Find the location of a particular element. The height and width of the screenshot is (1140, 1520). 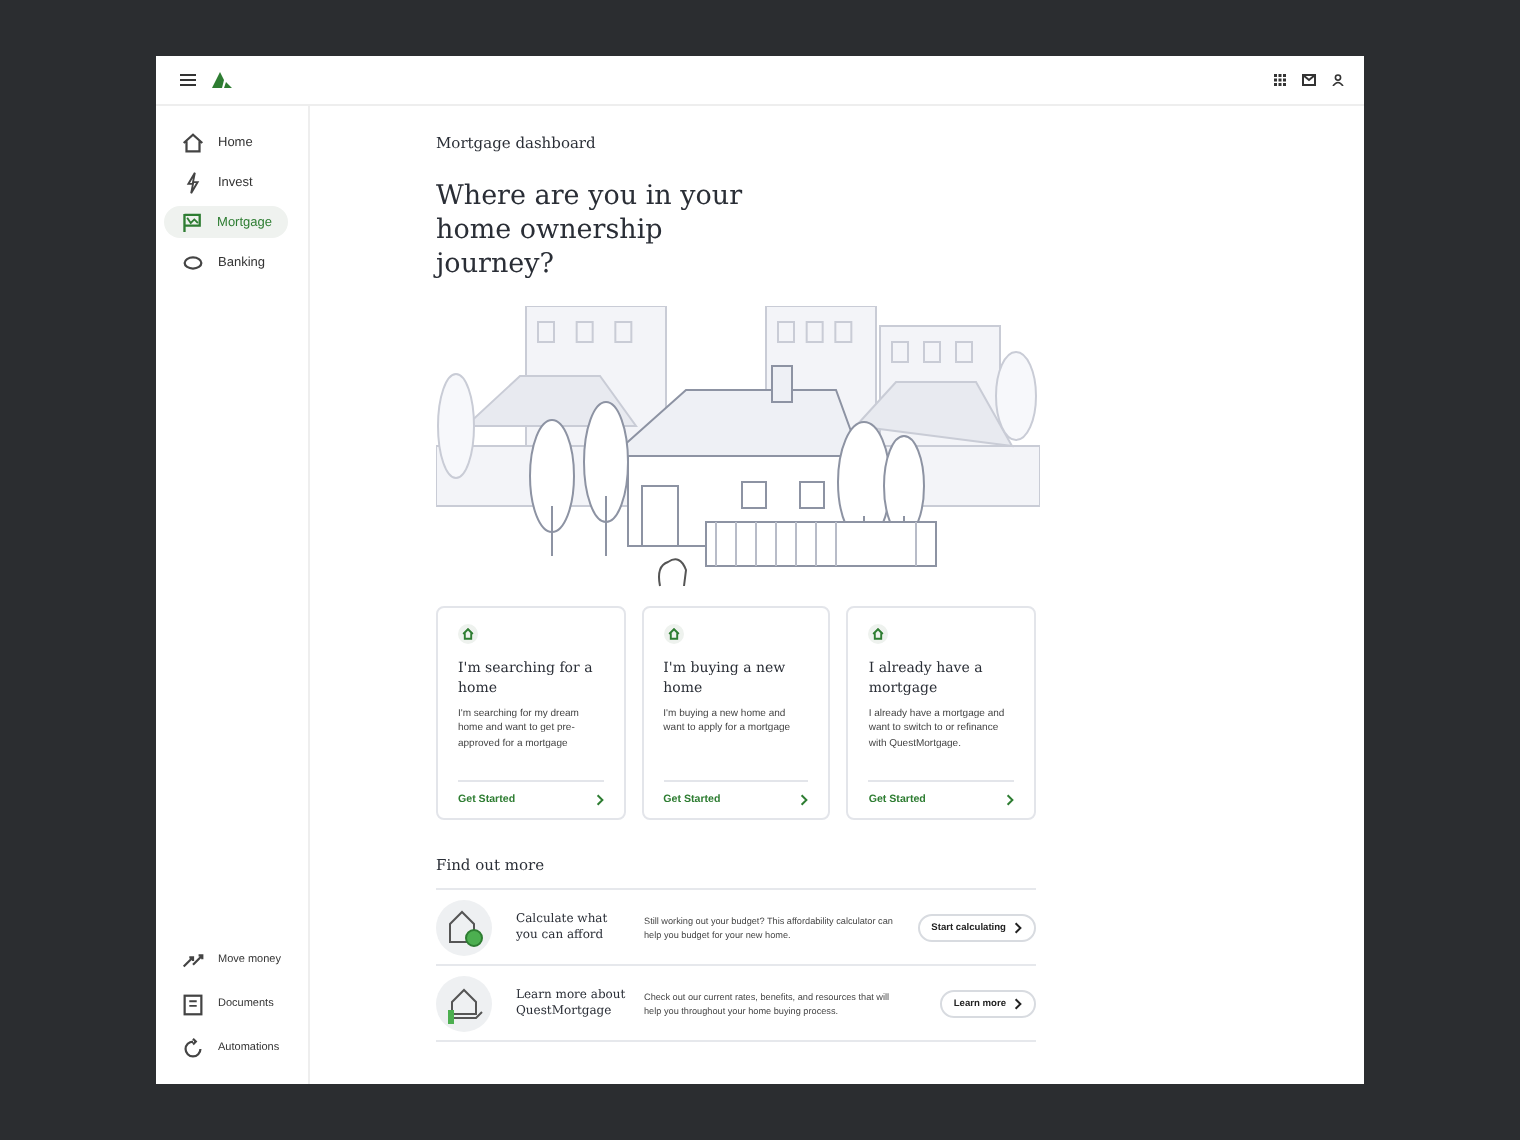

mail-icon is located at coordinates (1309, 80).